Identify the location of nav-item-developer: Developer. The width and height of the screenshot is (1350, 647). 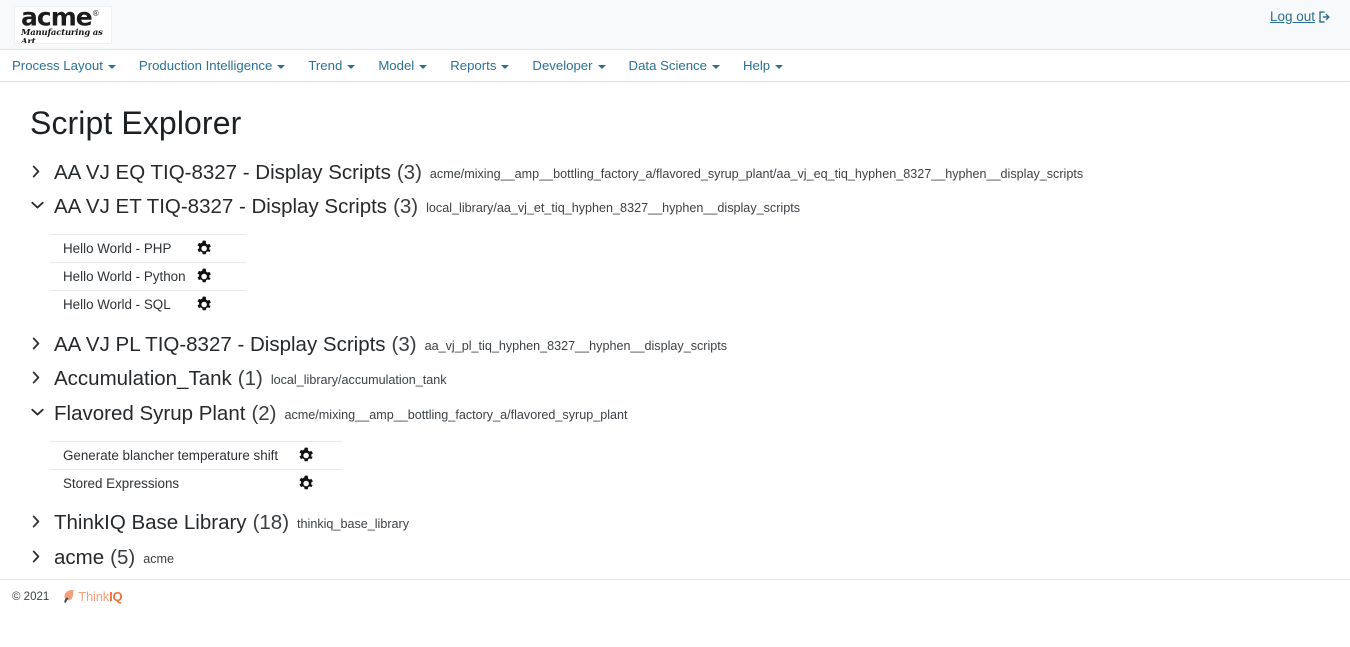
(574, 65).